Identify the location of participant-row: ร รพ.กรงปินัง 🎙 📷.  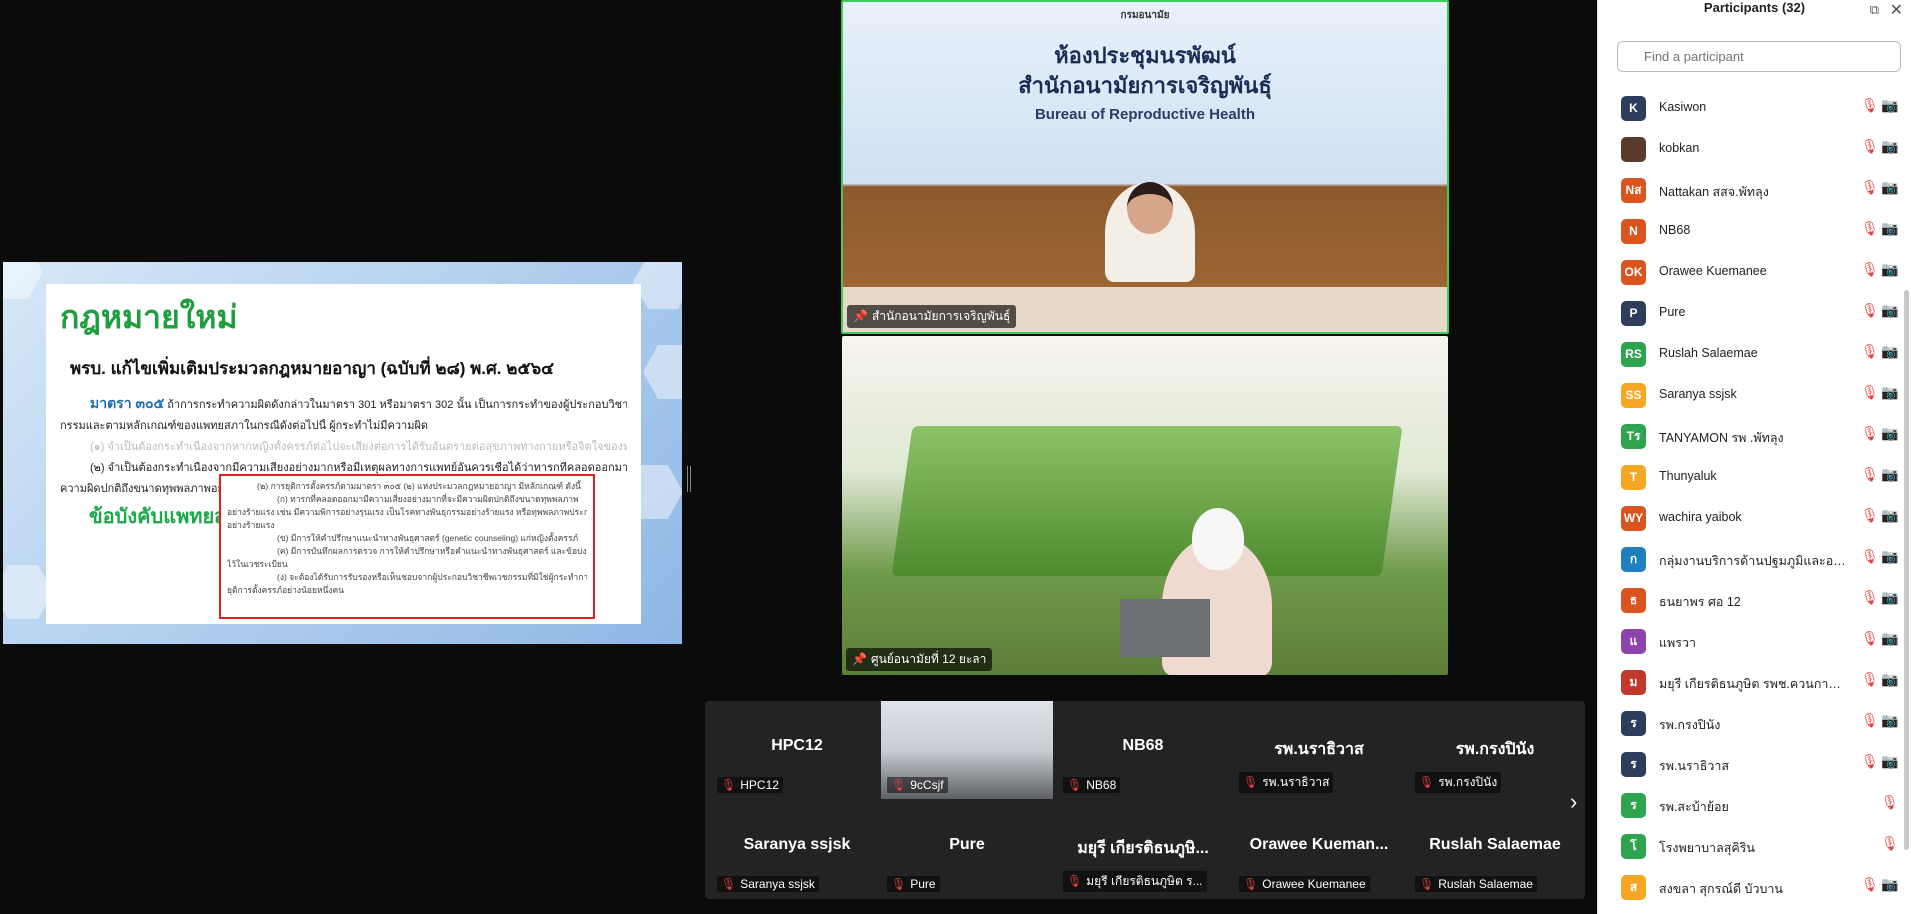
(1754, 722).